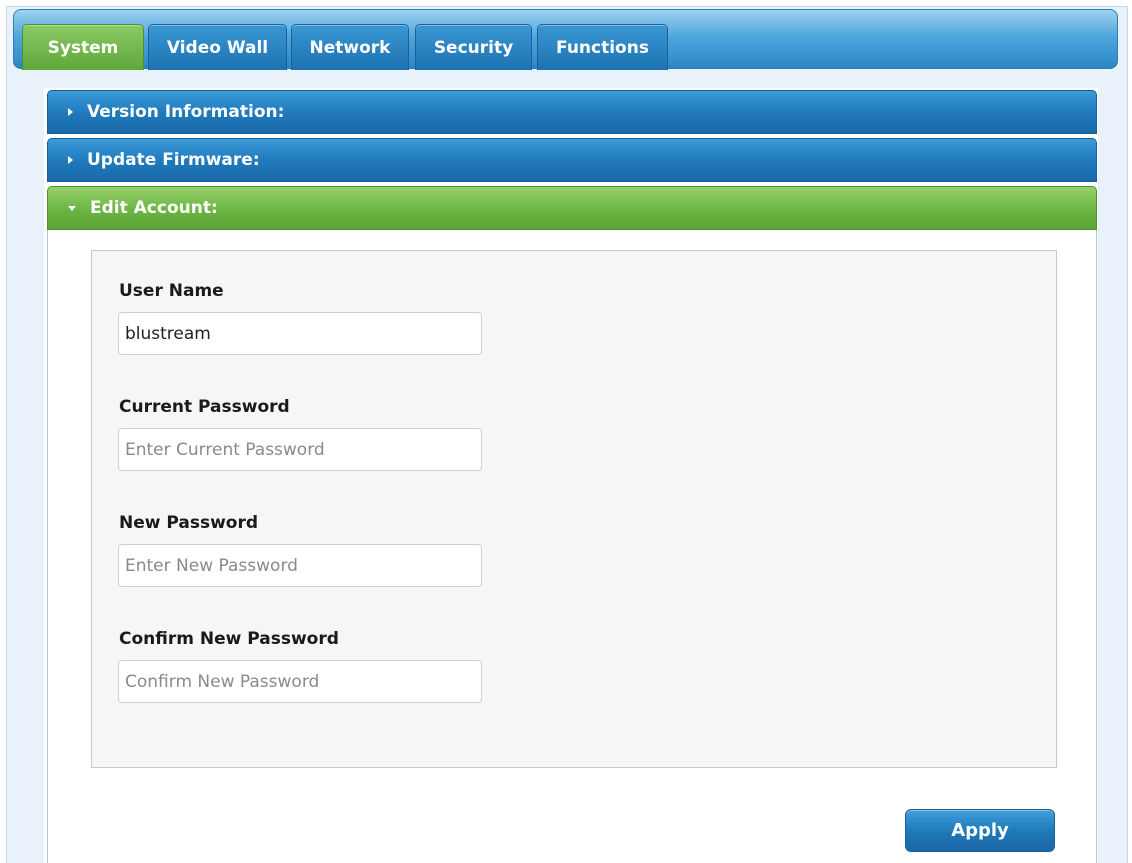 Image resolution: width=1132 pixels, height=863 pixels. Describe the element at coordinates (229, 639) in the screenshot. I see `confirm-password-label: Confirm New Password` at that location.